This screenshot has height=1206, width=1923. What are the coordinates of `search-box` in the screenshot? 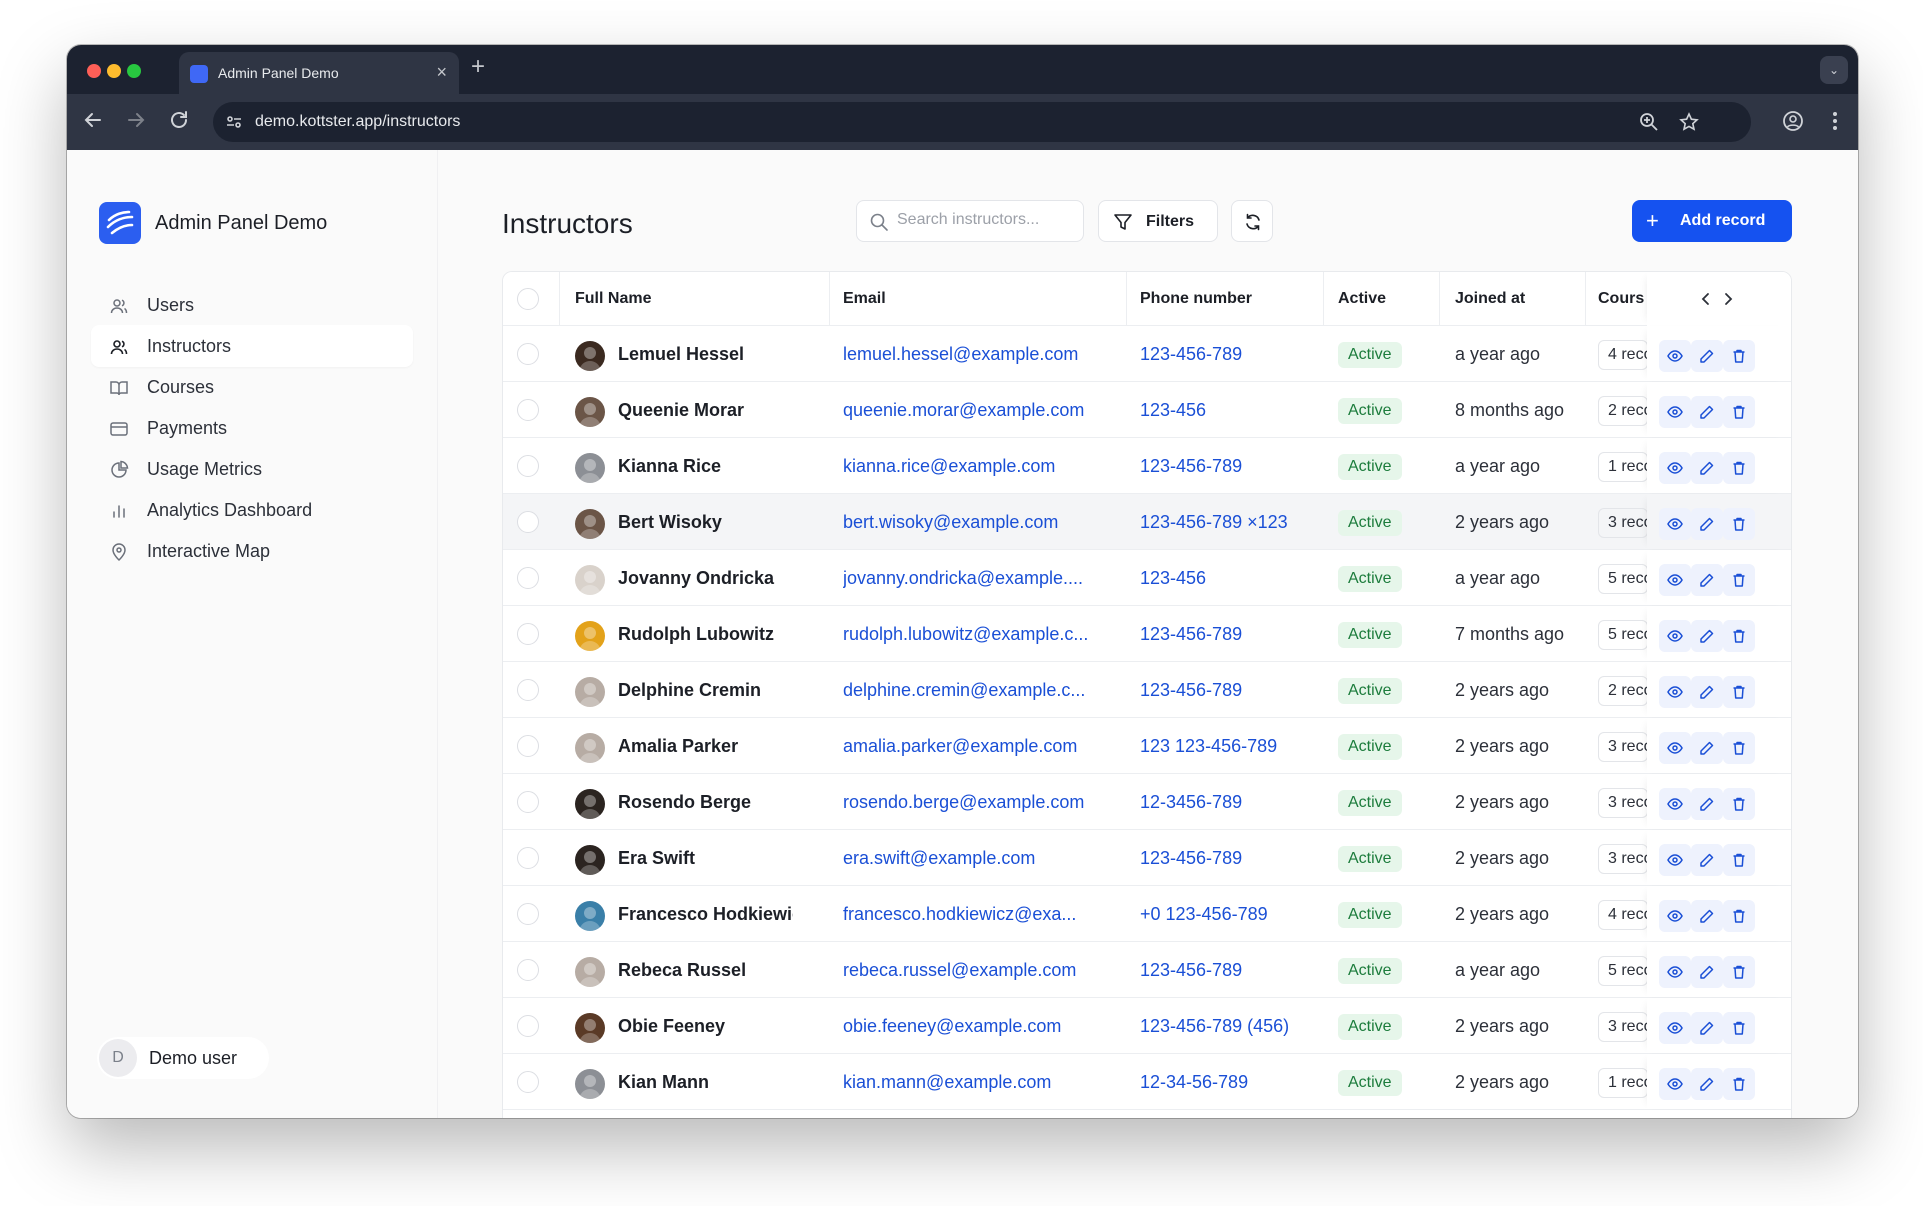 It's located at (970, 221).